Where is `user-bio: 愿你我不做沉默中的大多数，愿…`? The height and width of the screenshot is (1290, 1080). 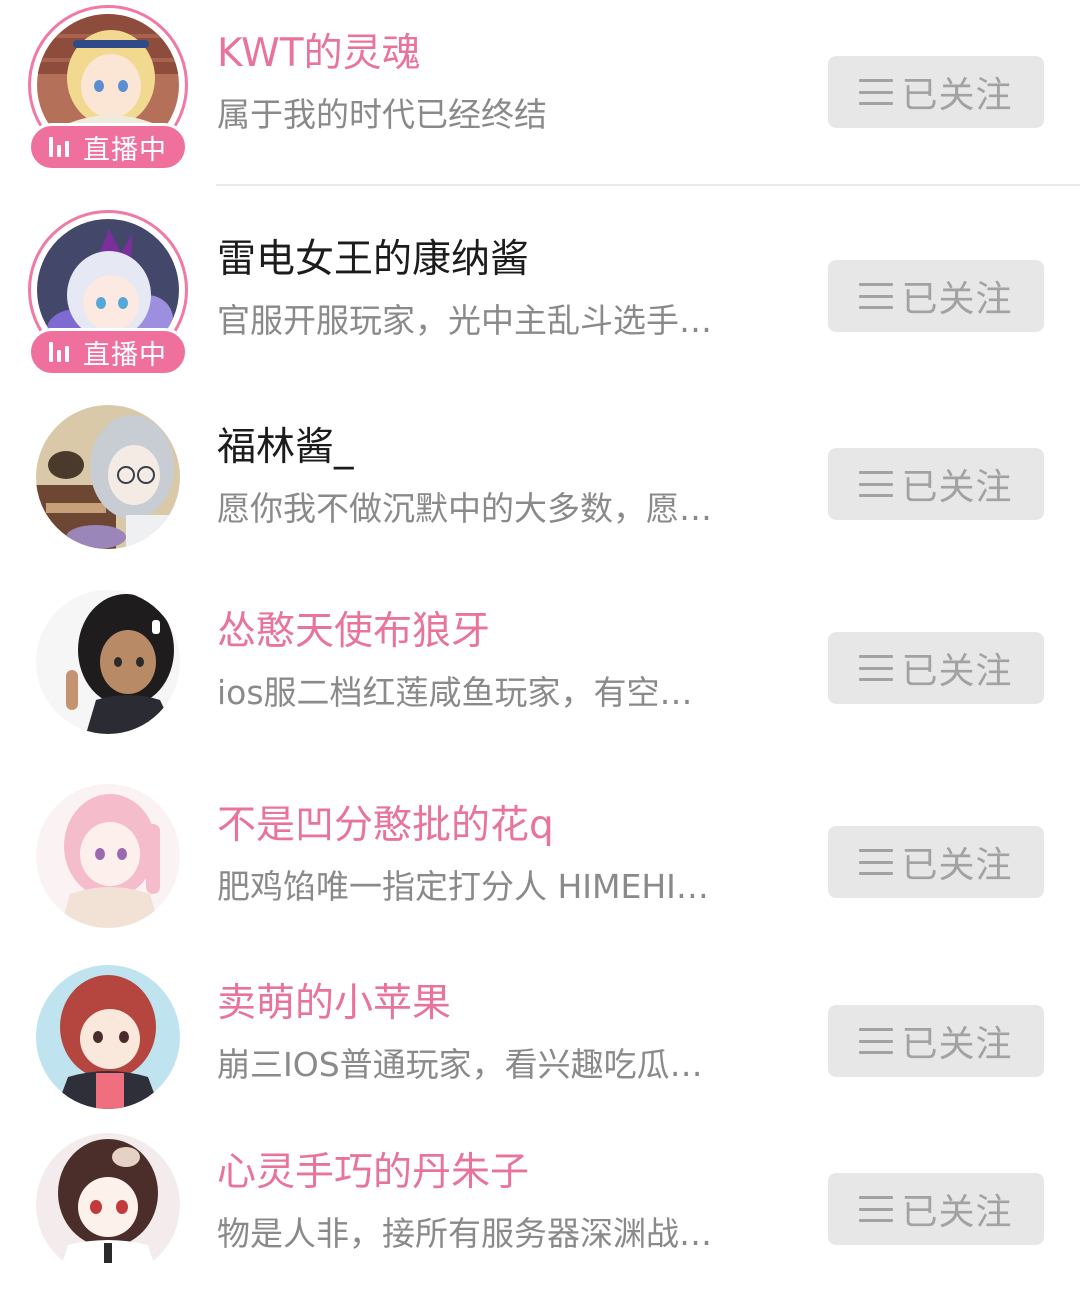 user-bio: 愿你我不做沉默中的大多数，愿… is located at coordinates (464, 508).